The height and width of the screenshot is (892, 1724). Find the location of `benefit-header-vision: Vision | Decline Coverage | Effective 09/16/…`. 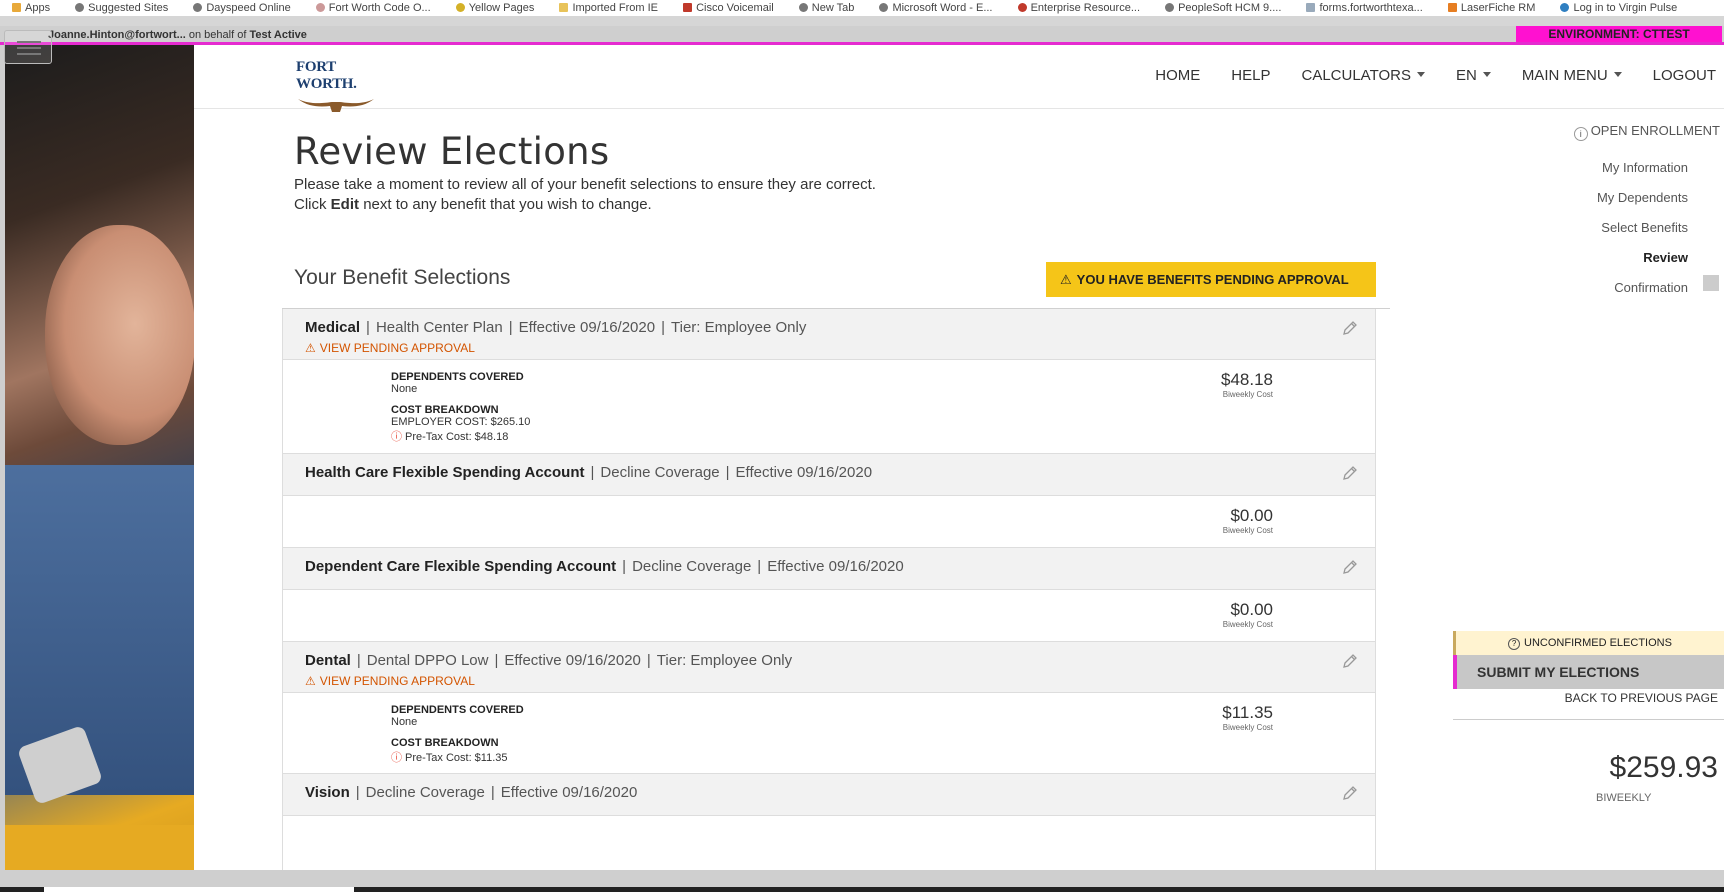

benefit-header-vision: Vision | Decline Coverage | Effective 09/16/… is located at coordinates (829, 795).